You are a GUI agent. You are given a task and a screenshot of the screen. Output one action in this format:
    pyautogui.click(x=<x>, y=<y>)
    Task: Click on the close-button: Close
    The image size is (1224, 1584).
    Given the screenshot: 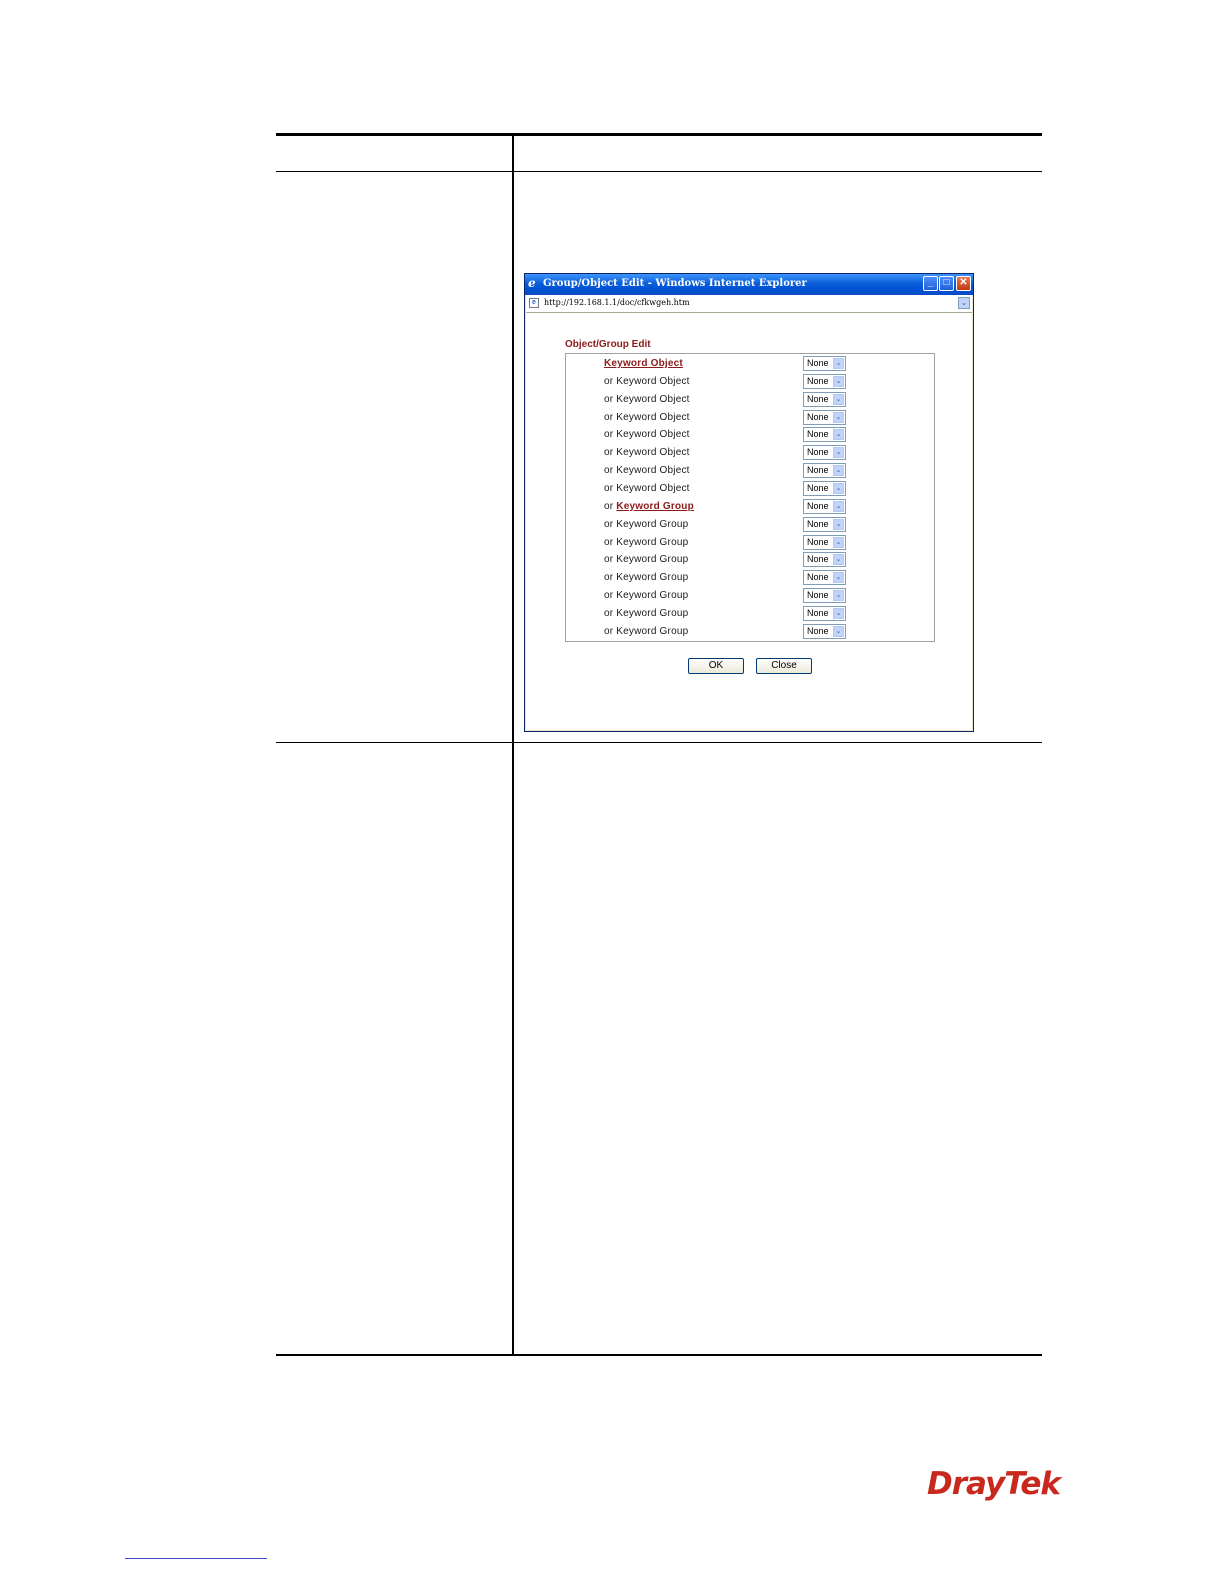 What is the action you would take?
    pyautogui.click(x=784, y=666)
    